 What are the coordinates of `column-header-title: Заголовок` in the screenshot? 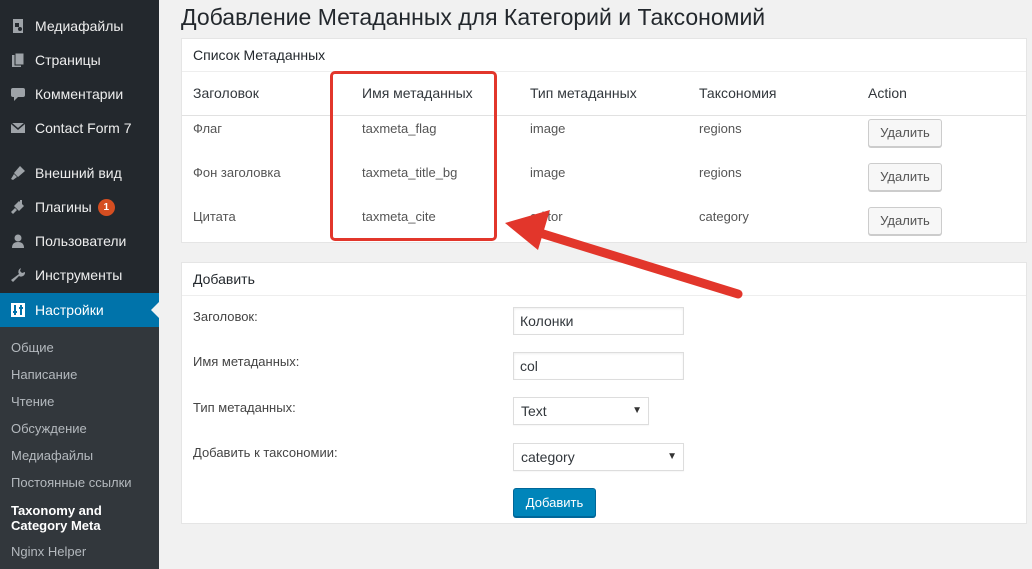 It's located at (226, 93).